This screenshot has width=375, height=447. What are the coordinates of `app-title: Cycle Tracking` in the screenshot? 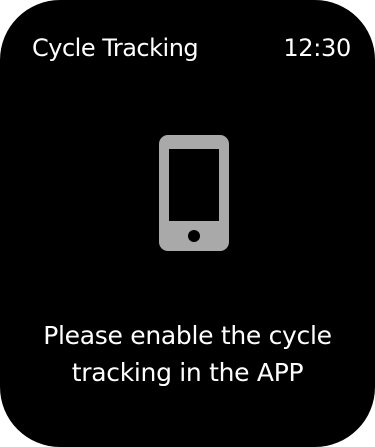 It's located at (115, 48).